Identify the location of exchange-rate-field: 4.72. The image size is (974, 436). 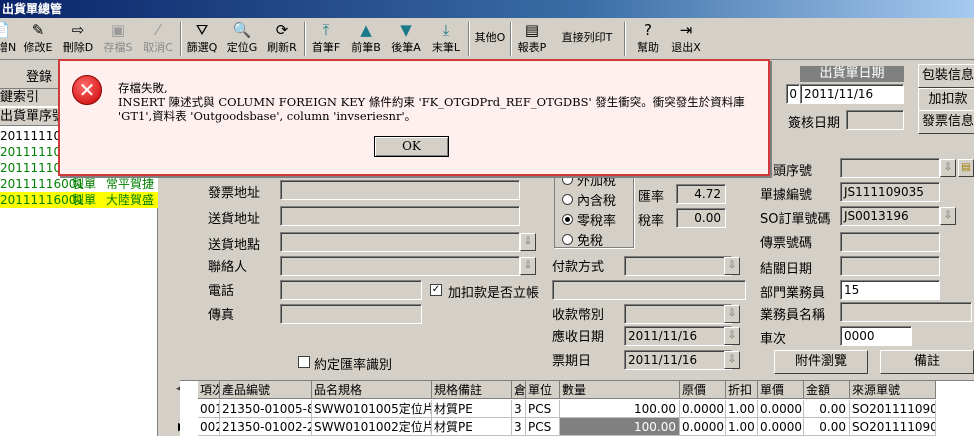
(701, 194).